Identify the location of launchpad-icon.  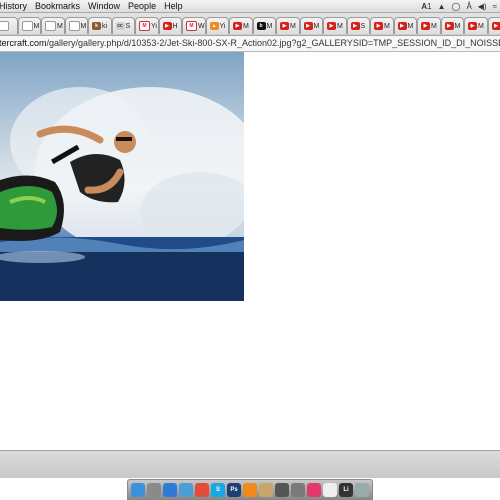
(154, 490).